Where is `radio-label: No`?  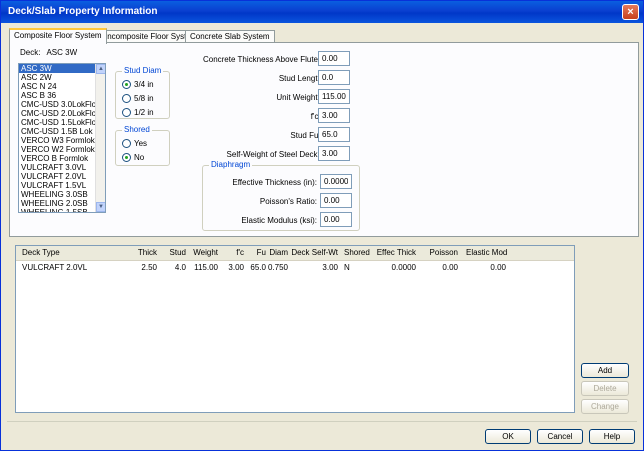 radio-label: No is located at coordinates (139, 157).